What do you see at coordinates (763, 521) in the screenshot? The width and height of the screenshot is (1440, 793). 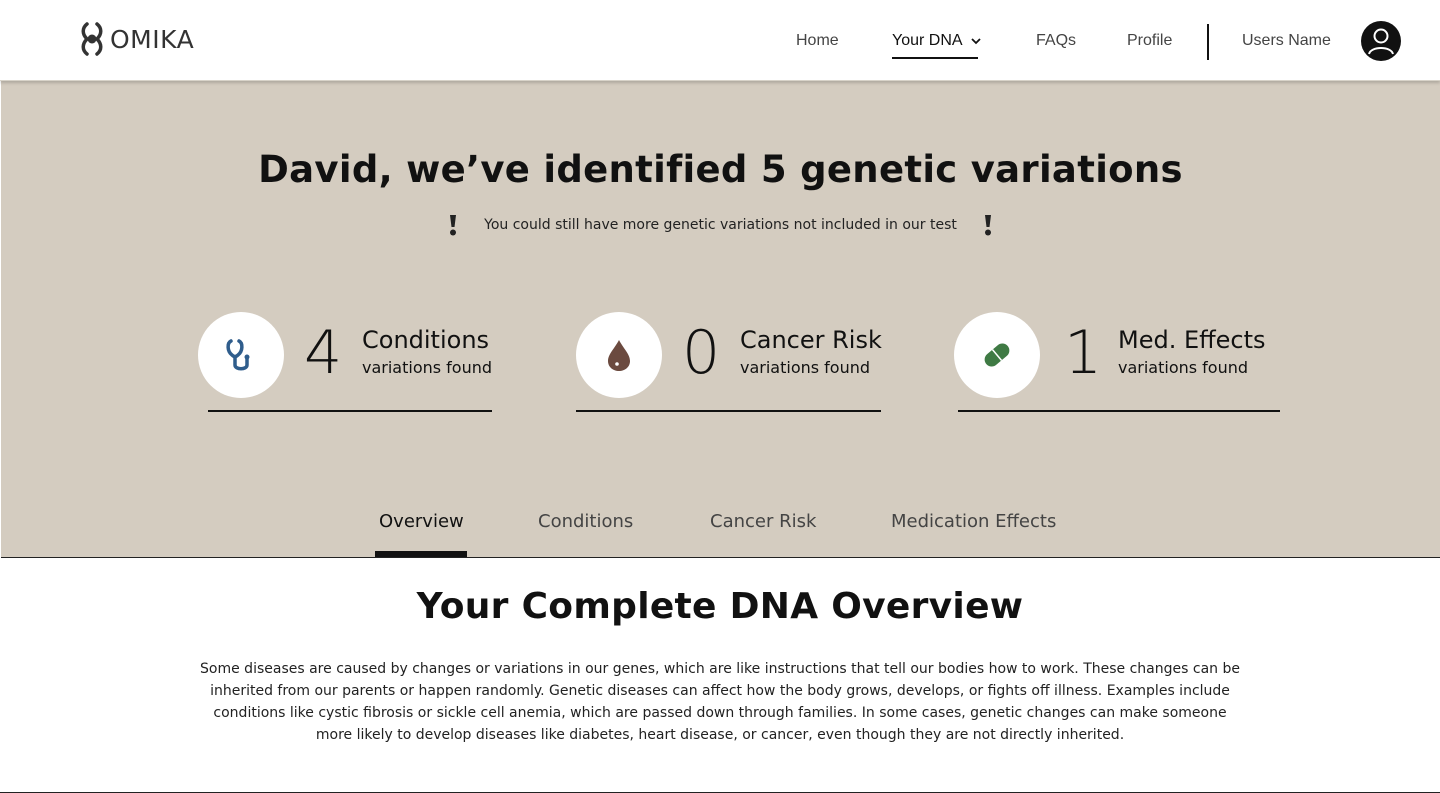 I see `tab-cancer-risk: Cancer Risk` at bounding box center [763, 521].